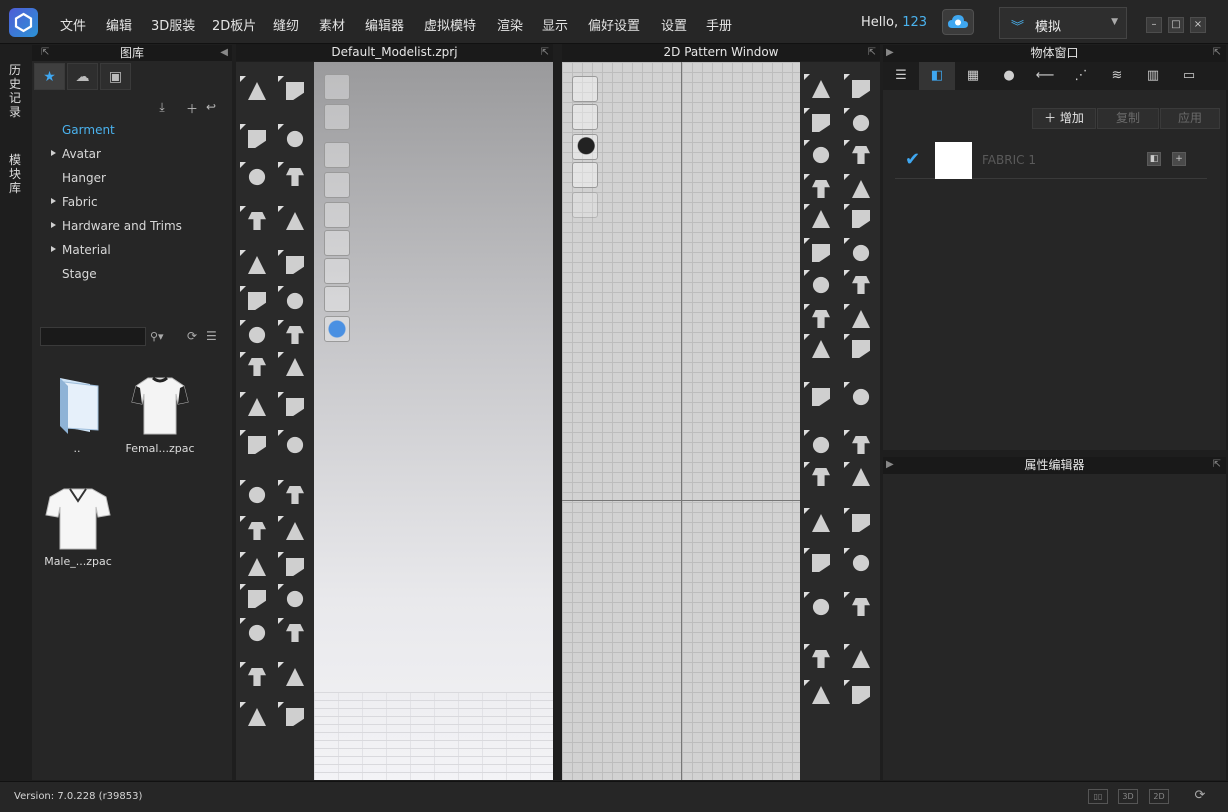 The height and width of the screenshot is (812, 1228). What do you see at coordinates (49, 76) in the screenshot?
I see `favorites-tab: ★` at bounding box center [49, 76].